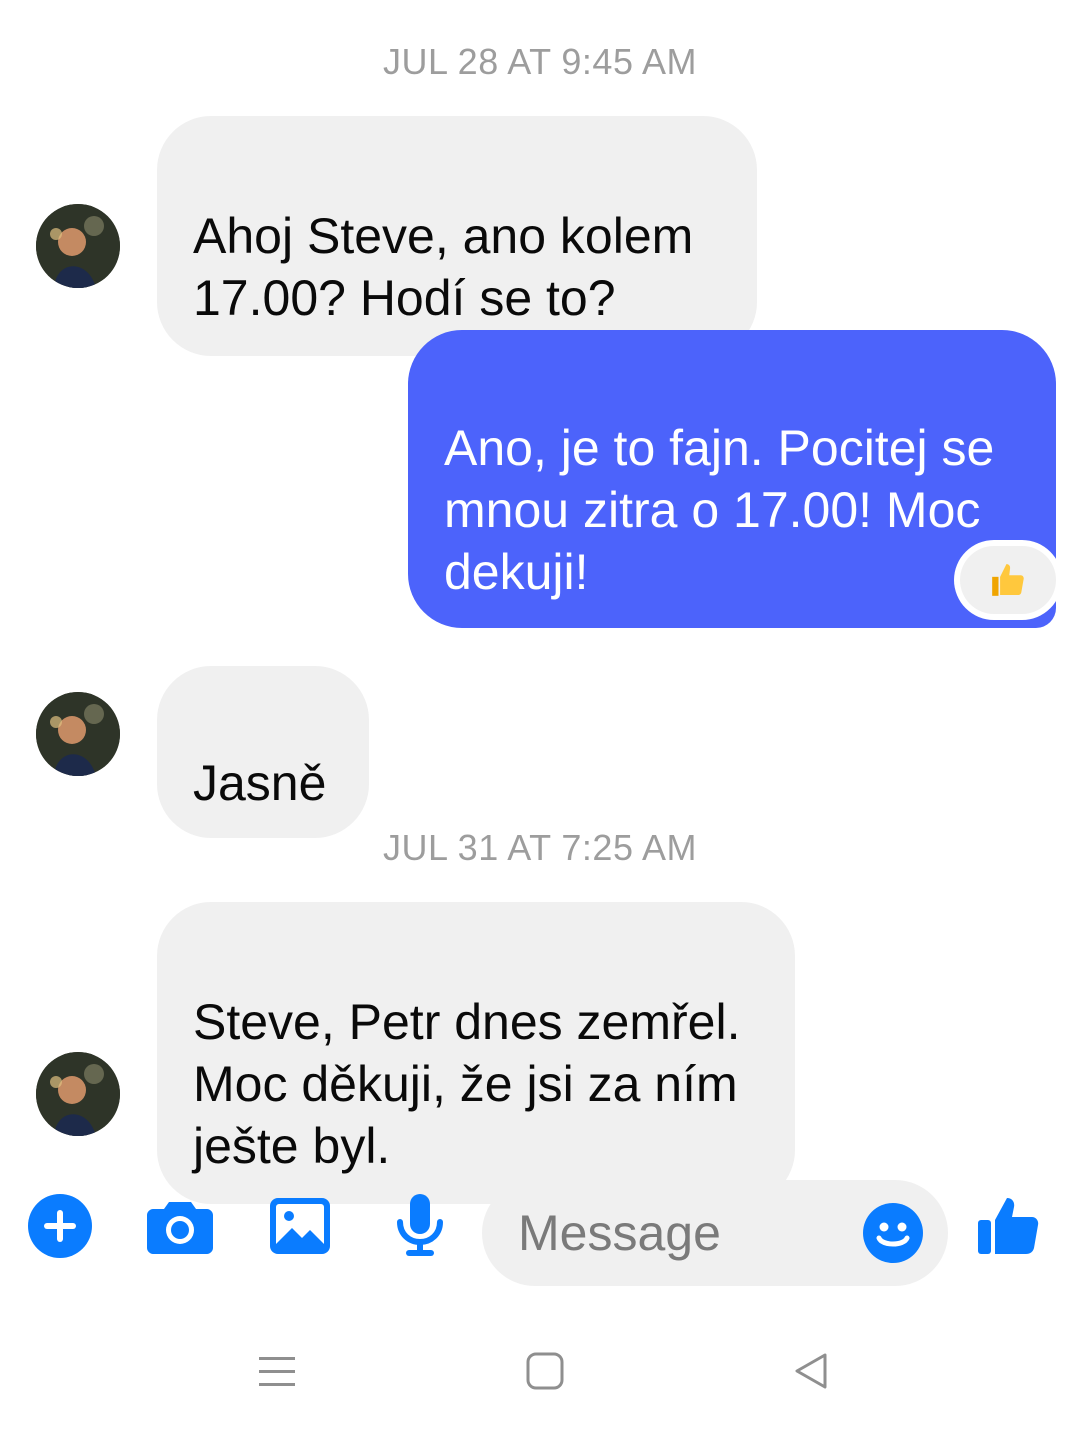 The height and width of the screenshot is (1435, 1080). I want to click on voice-button, so click(420, 1226).